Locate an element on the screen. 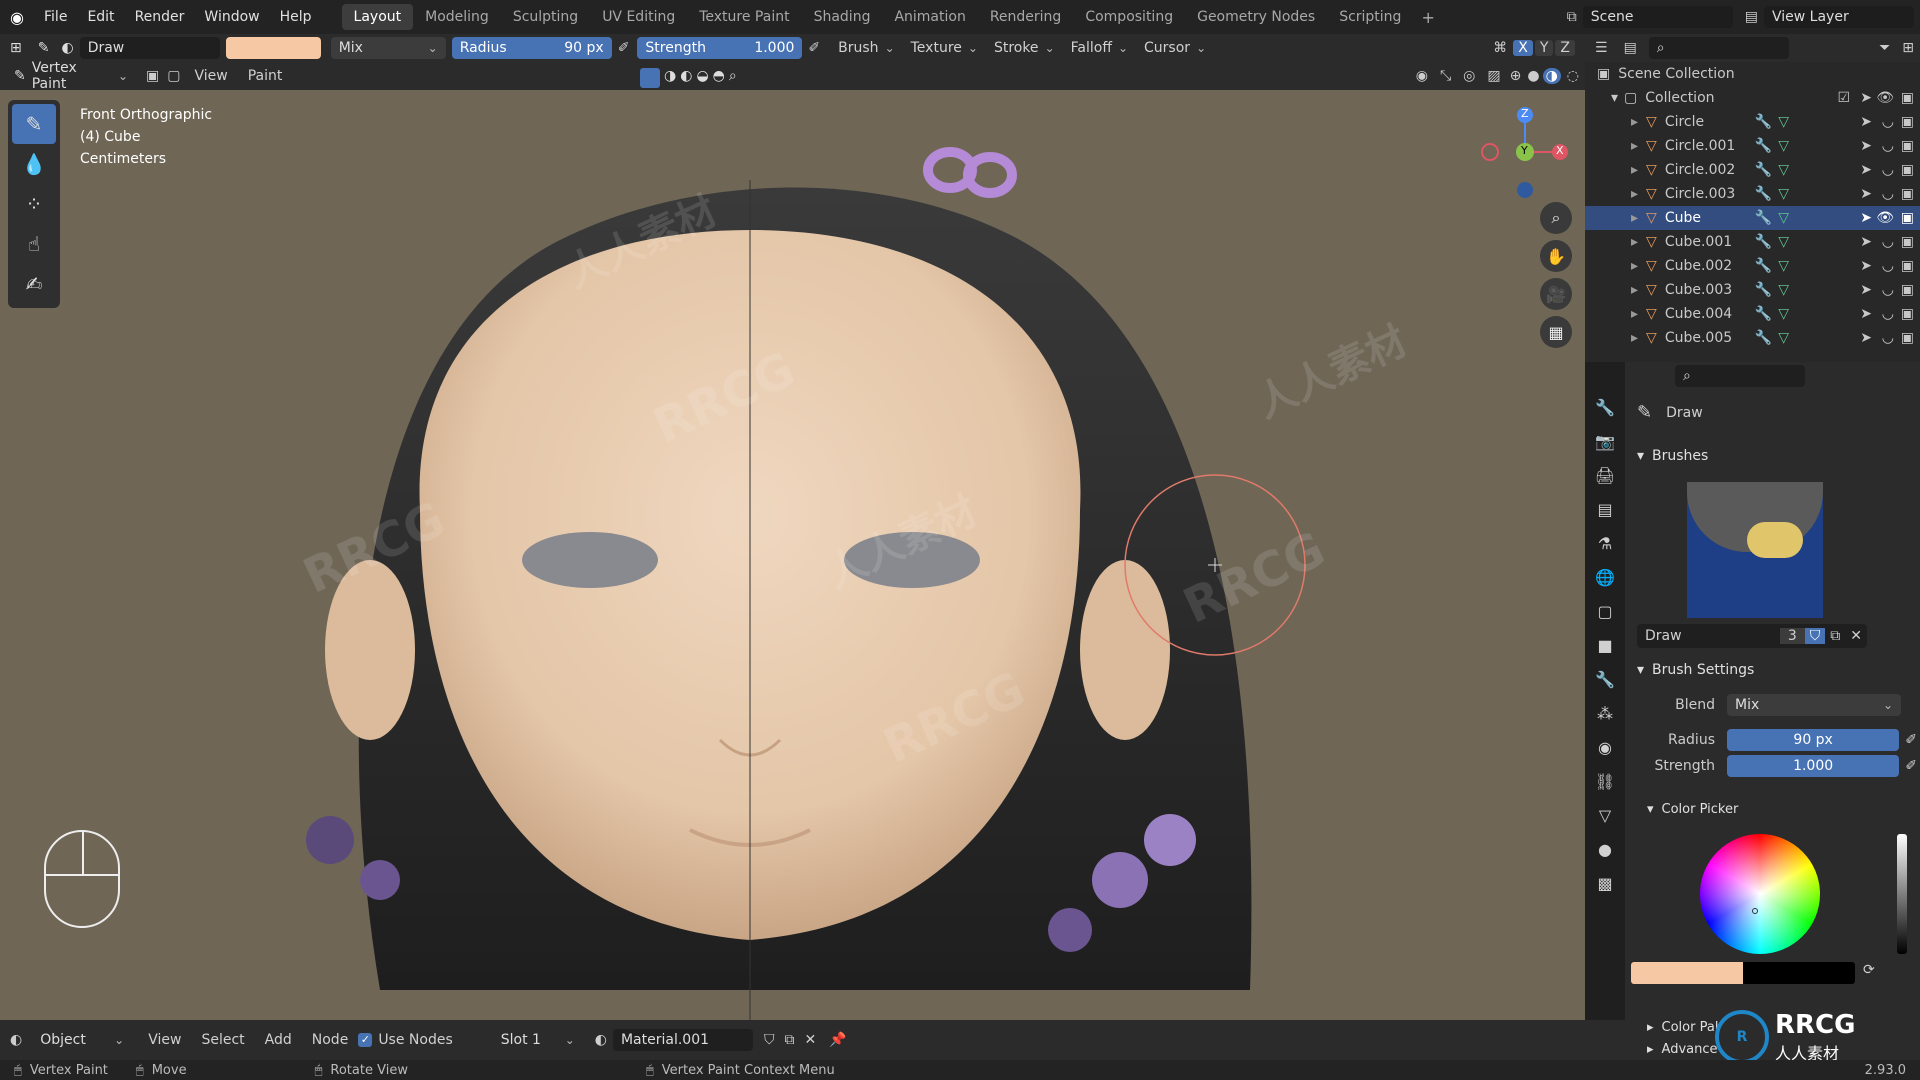 The width and height of the screenshot is (1920, 1080). editor-type-icon: ◐ is located at coordinates (16, 1040).